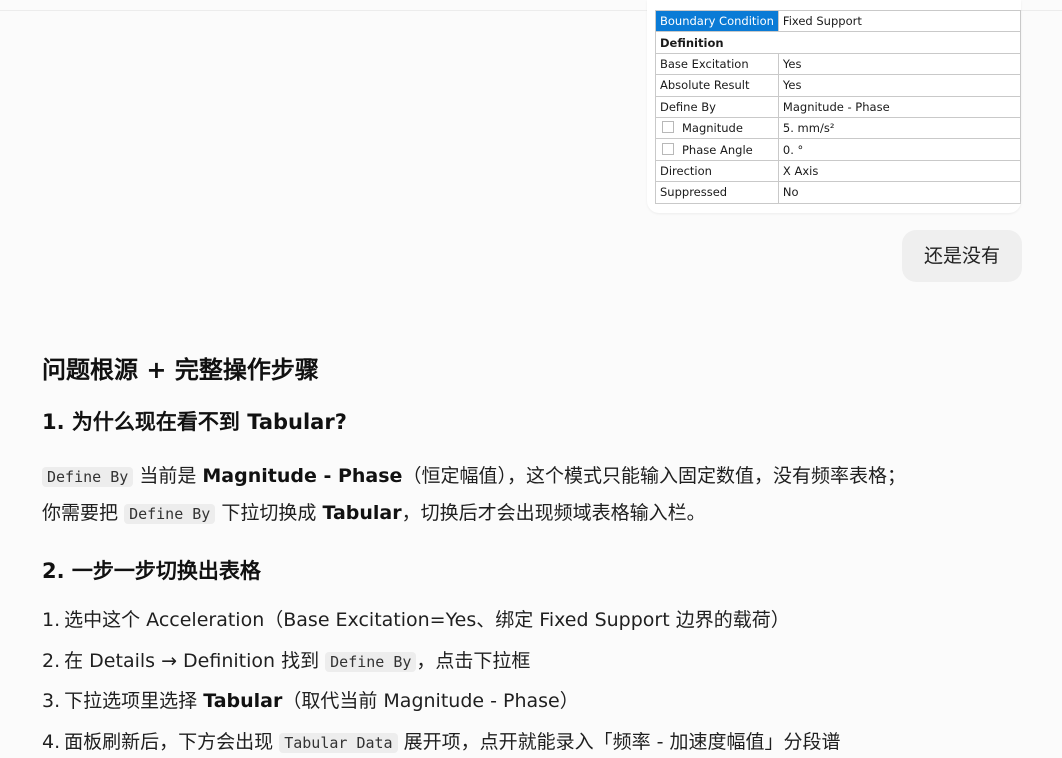  I want to click on details-key: Define By, so click(717, 106).